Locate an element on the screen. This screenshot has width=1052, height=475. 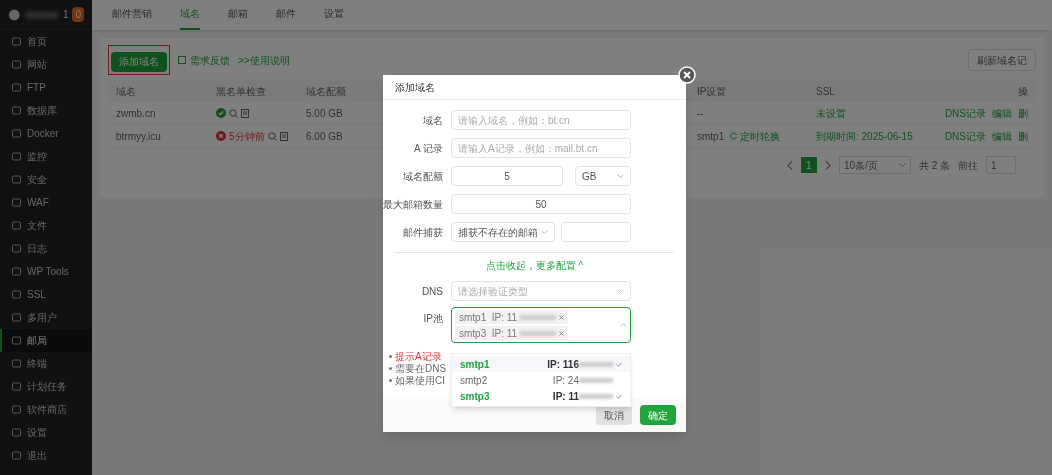
quota-field: 5 is located at coordinates (507, 176).